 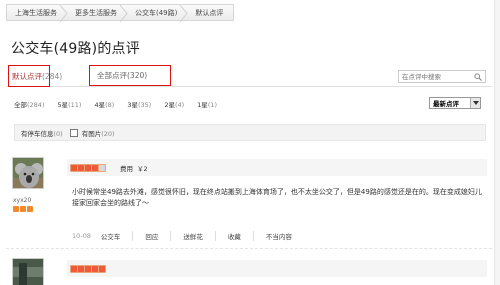 I want to click on cost-value: ￥2, so click(x=142, y=168).